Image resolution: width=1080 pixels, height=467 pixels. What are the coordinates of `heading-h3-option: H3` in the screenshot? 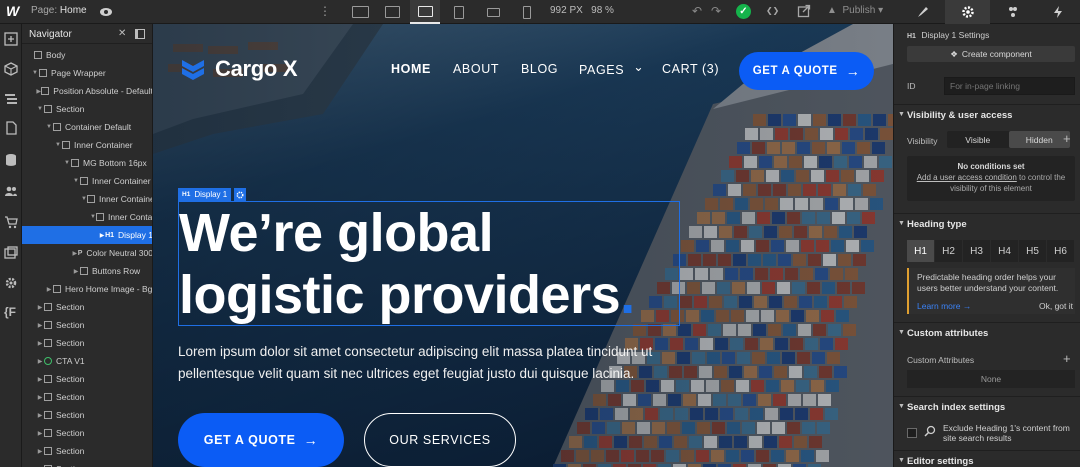 It's located at (977, 251).